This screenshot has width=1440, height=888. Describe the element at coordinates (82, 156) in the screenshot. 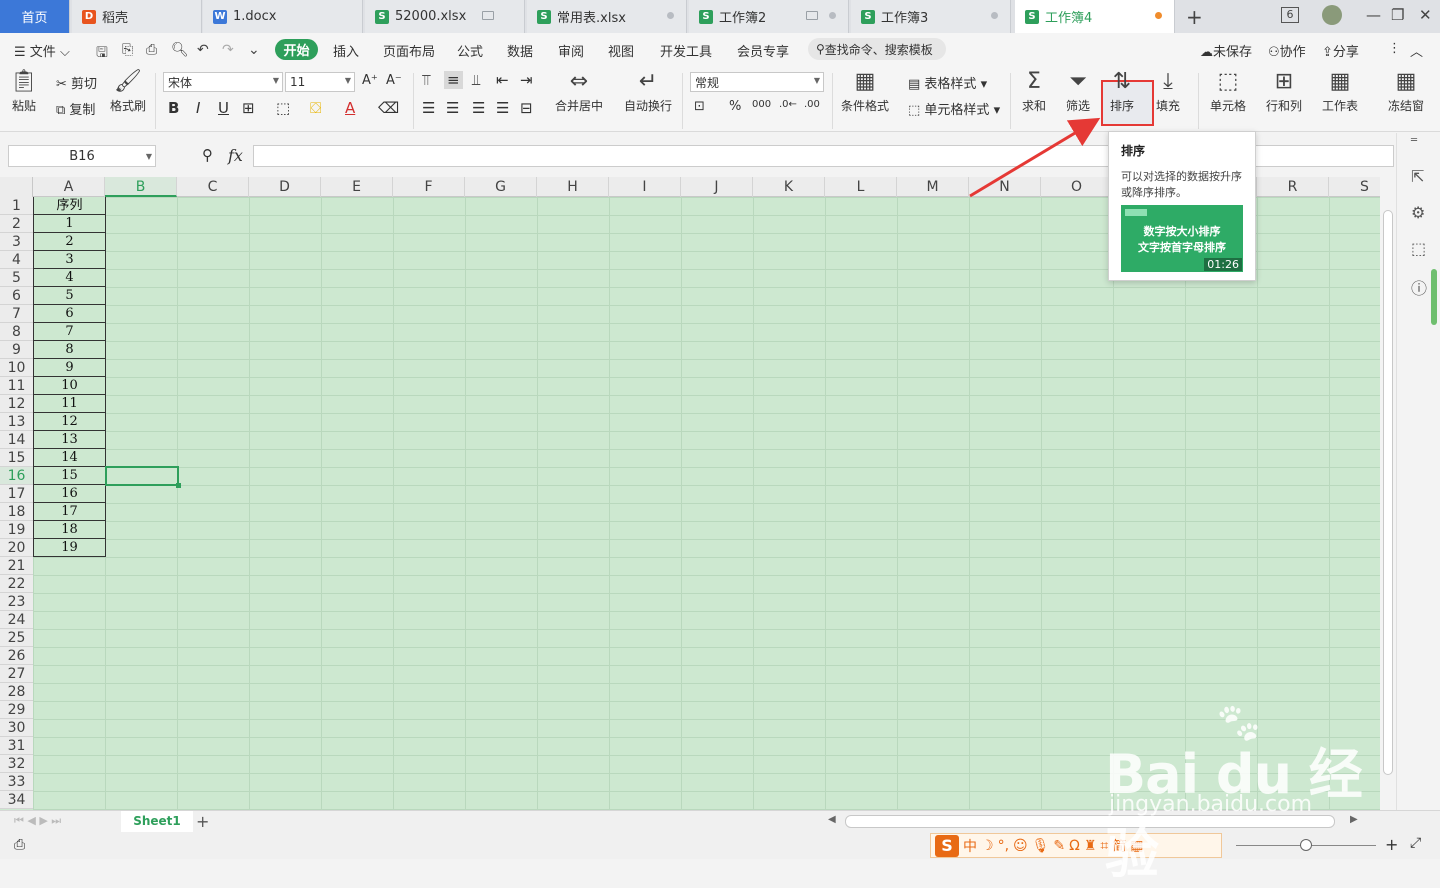

I see `name-box: B16 ▼` at that location.